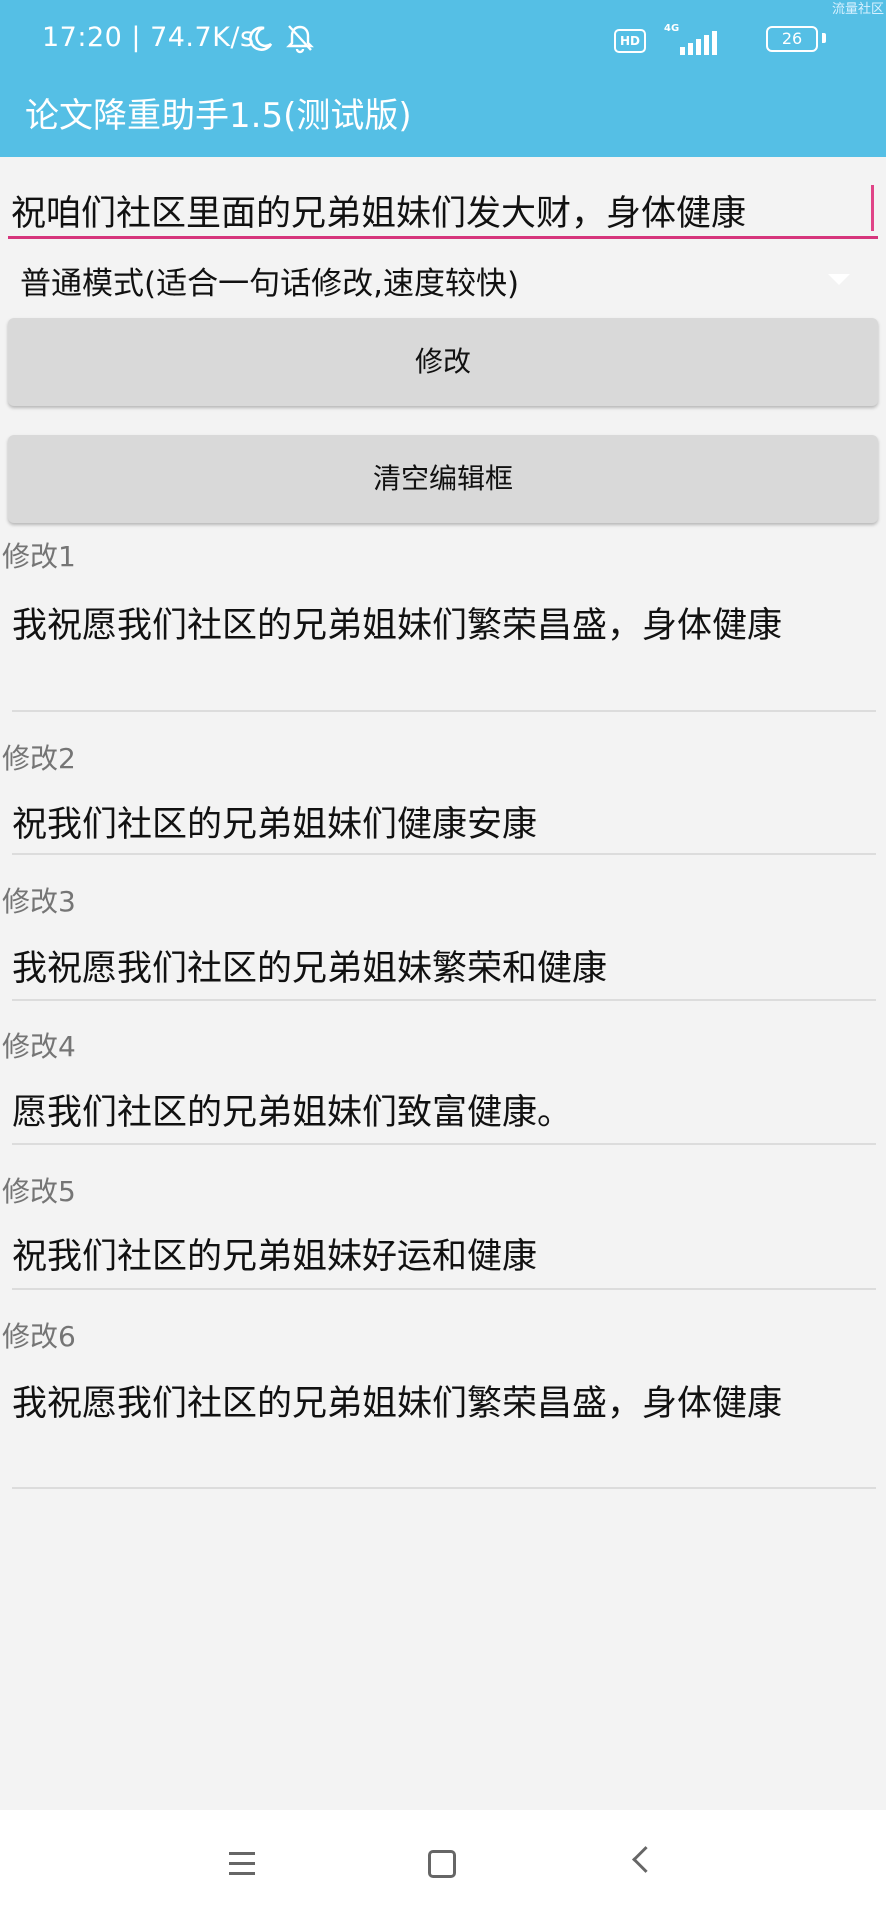 This screenshot has width=886, height=1920. What do you see at coordinates (839, 279) in the screenshot?
I see `dropdown-arrow-icon` at bounding box center [839, 279].